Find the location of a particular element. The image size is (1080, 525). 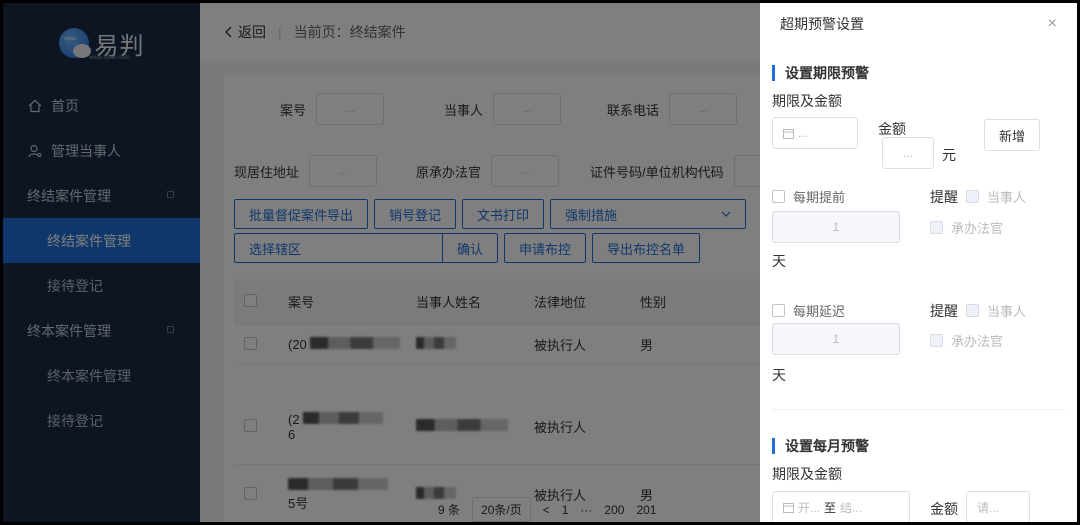

add-button: 新增 is located at coordinates (1012, 135).